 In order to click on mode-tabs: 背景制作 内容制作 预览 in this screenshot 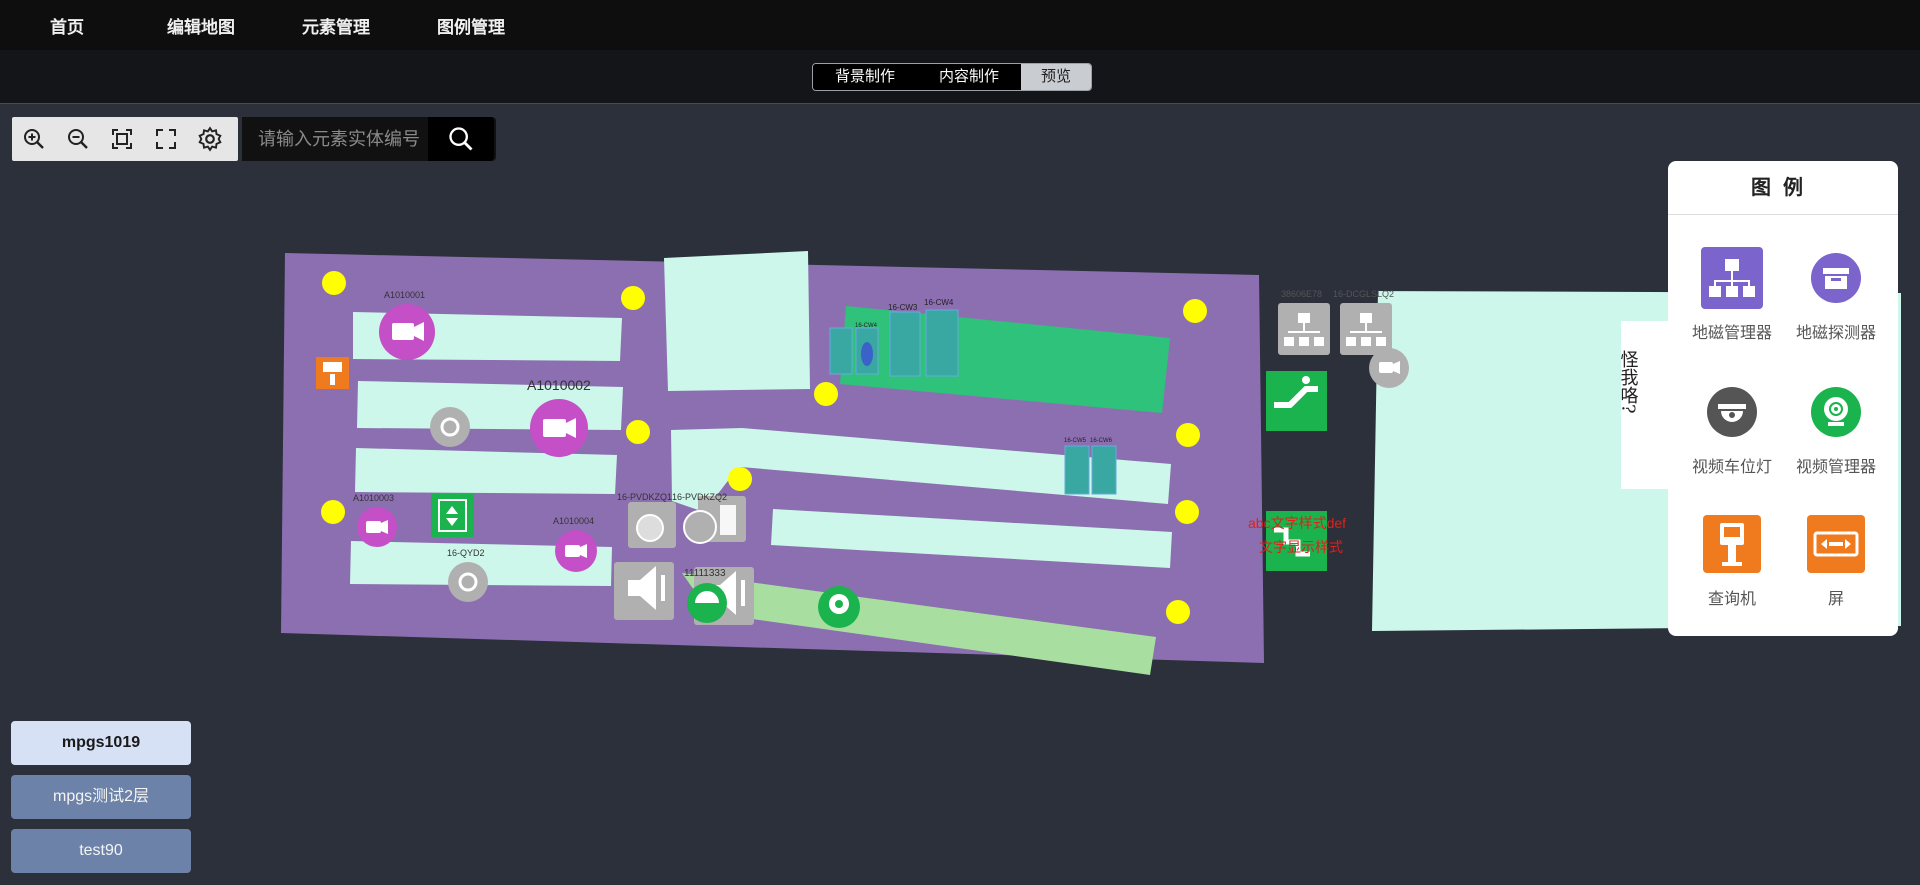, I will do `click(952, 77)`.